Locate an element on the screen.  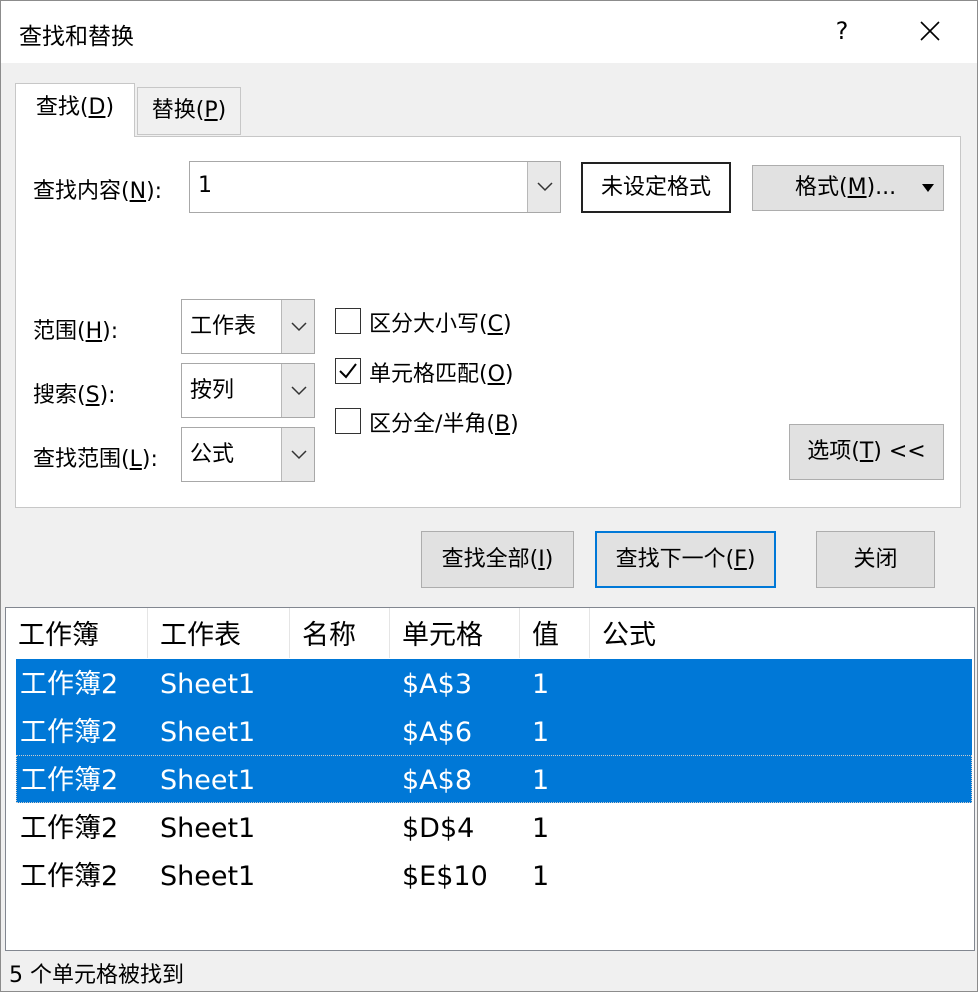
find-what-dropdown-button is located at coordinates (543, 187).